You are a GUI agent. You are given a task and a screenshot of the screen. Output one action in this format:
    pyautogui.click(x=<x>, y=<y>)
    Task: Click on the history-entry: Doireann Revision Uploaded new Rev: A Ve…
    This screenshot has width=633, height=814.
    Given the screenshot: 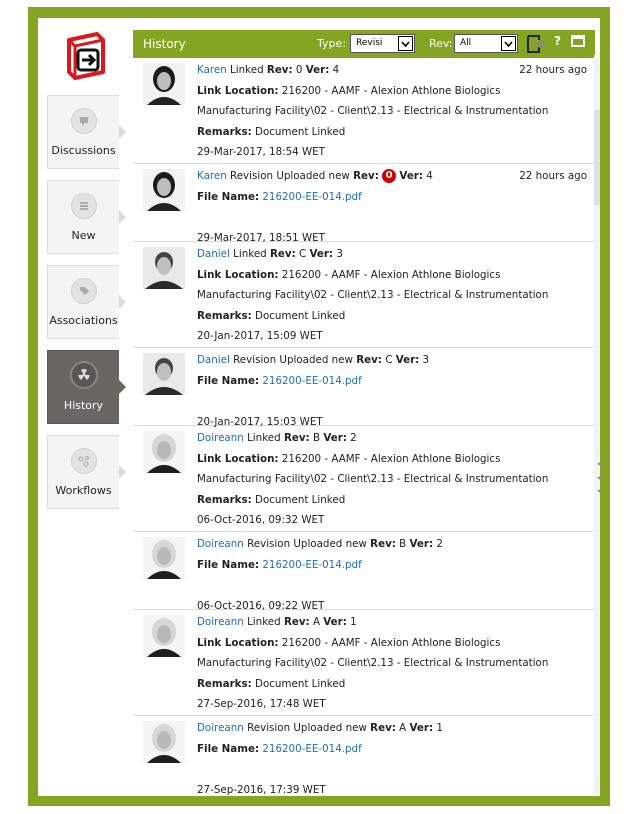 What is the action you would take?
    pyautogui.click(x=364, y=756)
    